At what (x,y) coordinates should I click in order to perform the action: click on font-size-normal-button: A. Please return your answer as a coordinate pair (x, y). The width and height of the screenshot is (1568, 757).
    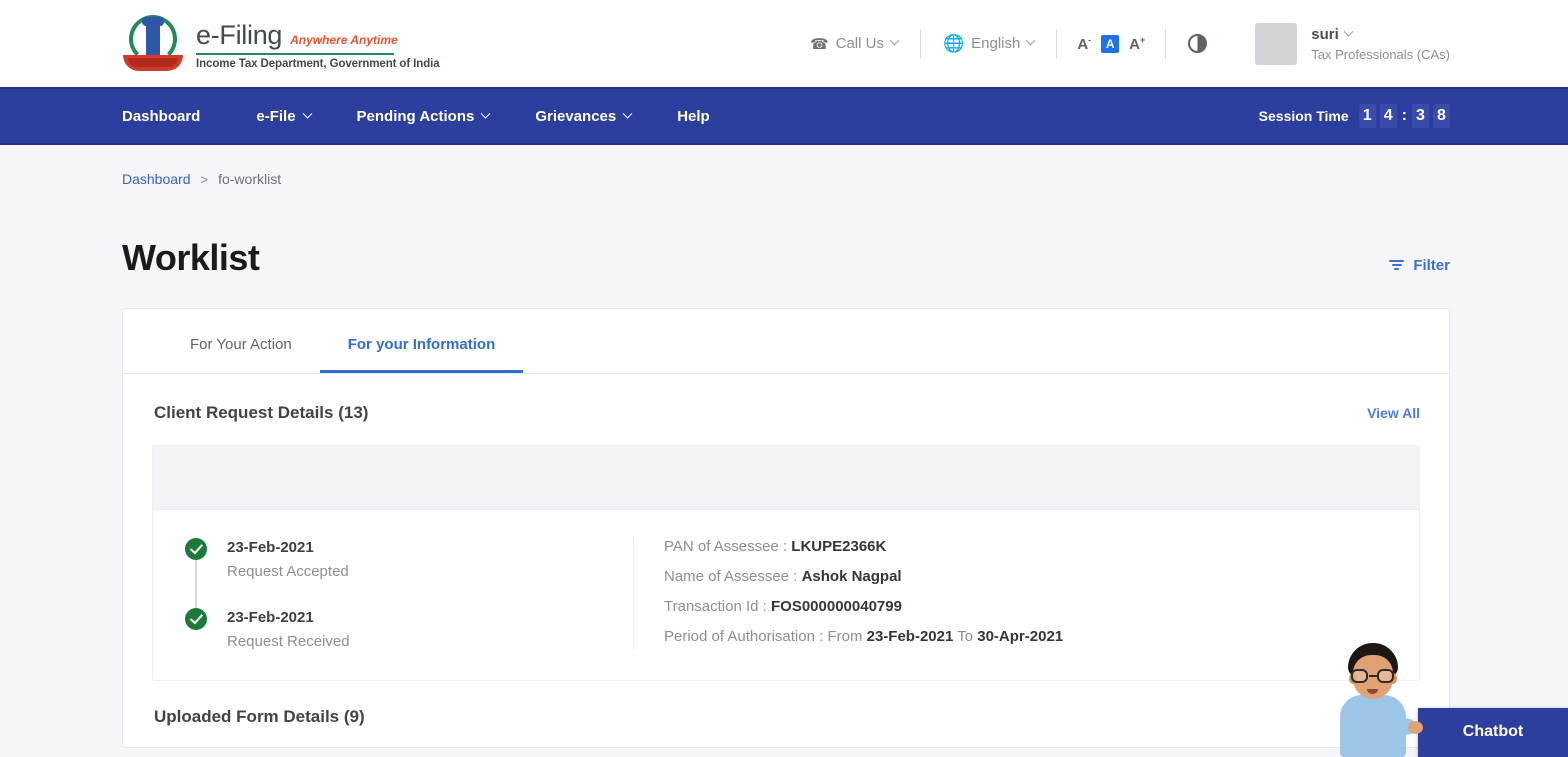
    Looking at the image, I should click on (1110, 43).